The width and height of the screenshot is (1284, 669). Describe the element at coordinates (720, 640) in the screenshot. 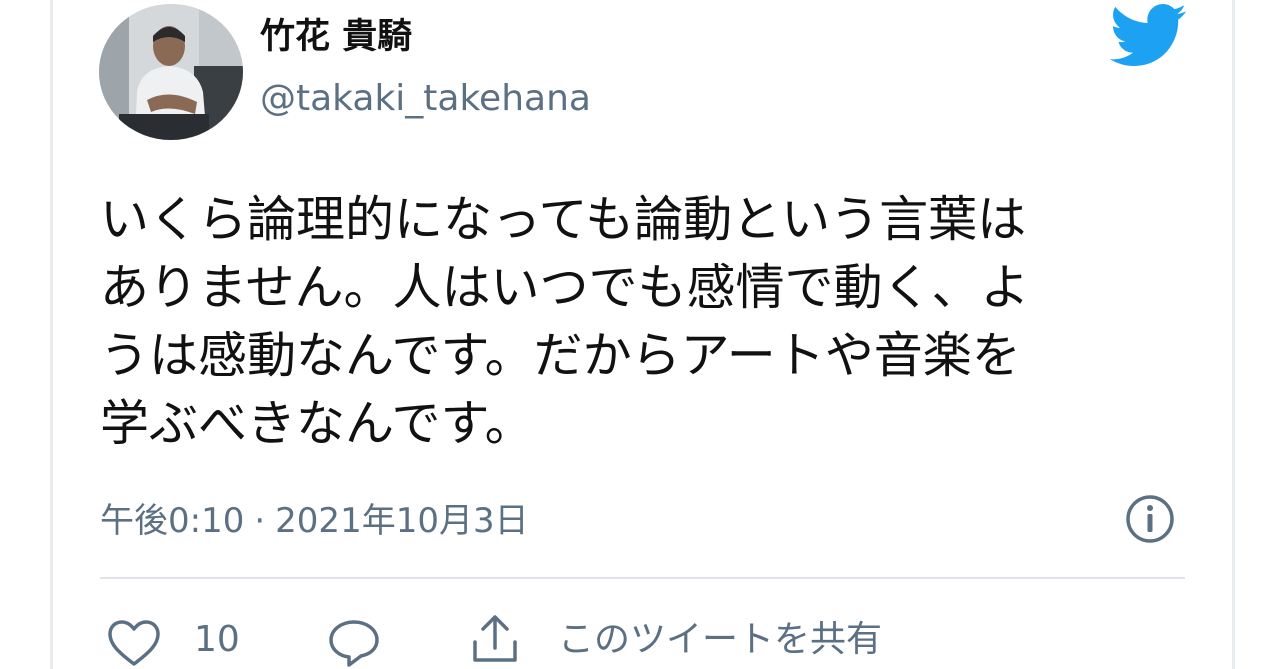

I see `share-label: このツイートを共有` at that location.